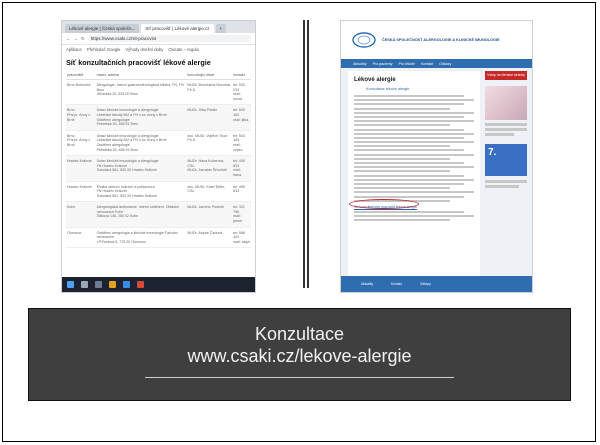  I want to click on table-cell: doc. MUDr. Karel Ettler, CSc., so click(209, 192).